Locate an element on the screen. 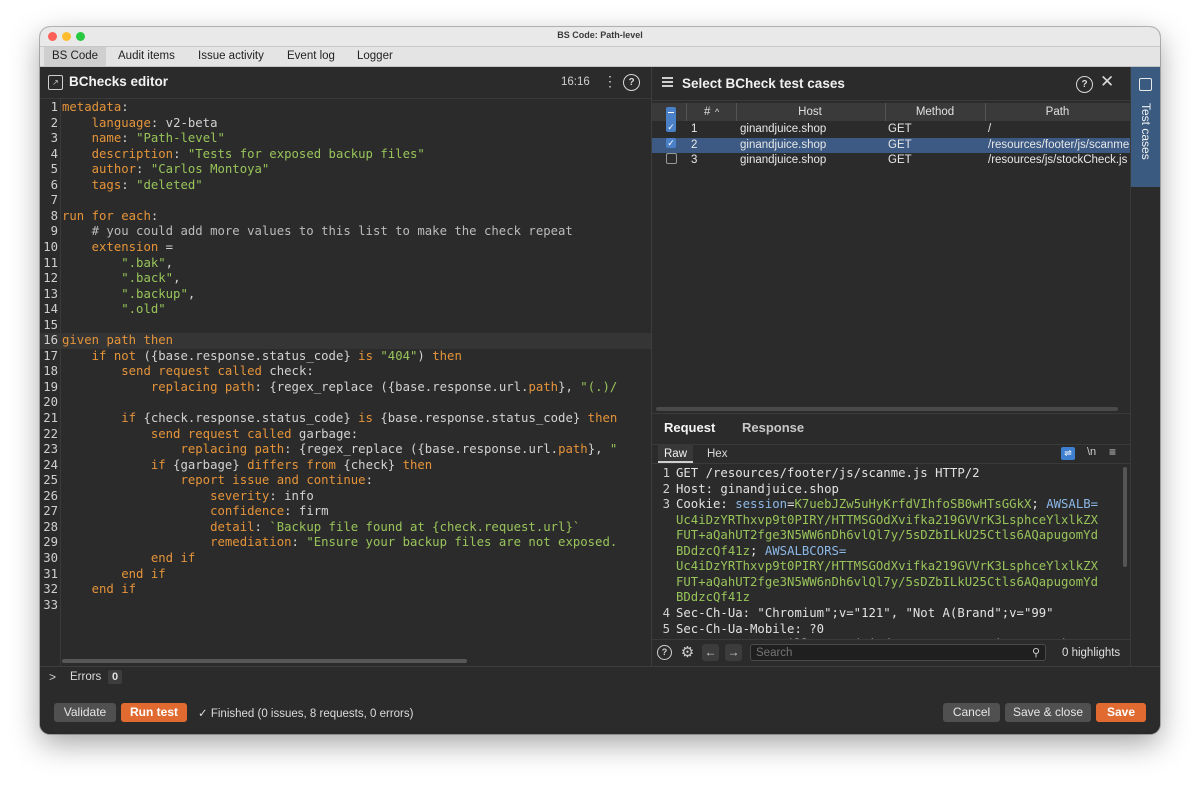 The width and height of the screenshot is (1200, 787). tab-request: Request is located at coordinates (689, 427).